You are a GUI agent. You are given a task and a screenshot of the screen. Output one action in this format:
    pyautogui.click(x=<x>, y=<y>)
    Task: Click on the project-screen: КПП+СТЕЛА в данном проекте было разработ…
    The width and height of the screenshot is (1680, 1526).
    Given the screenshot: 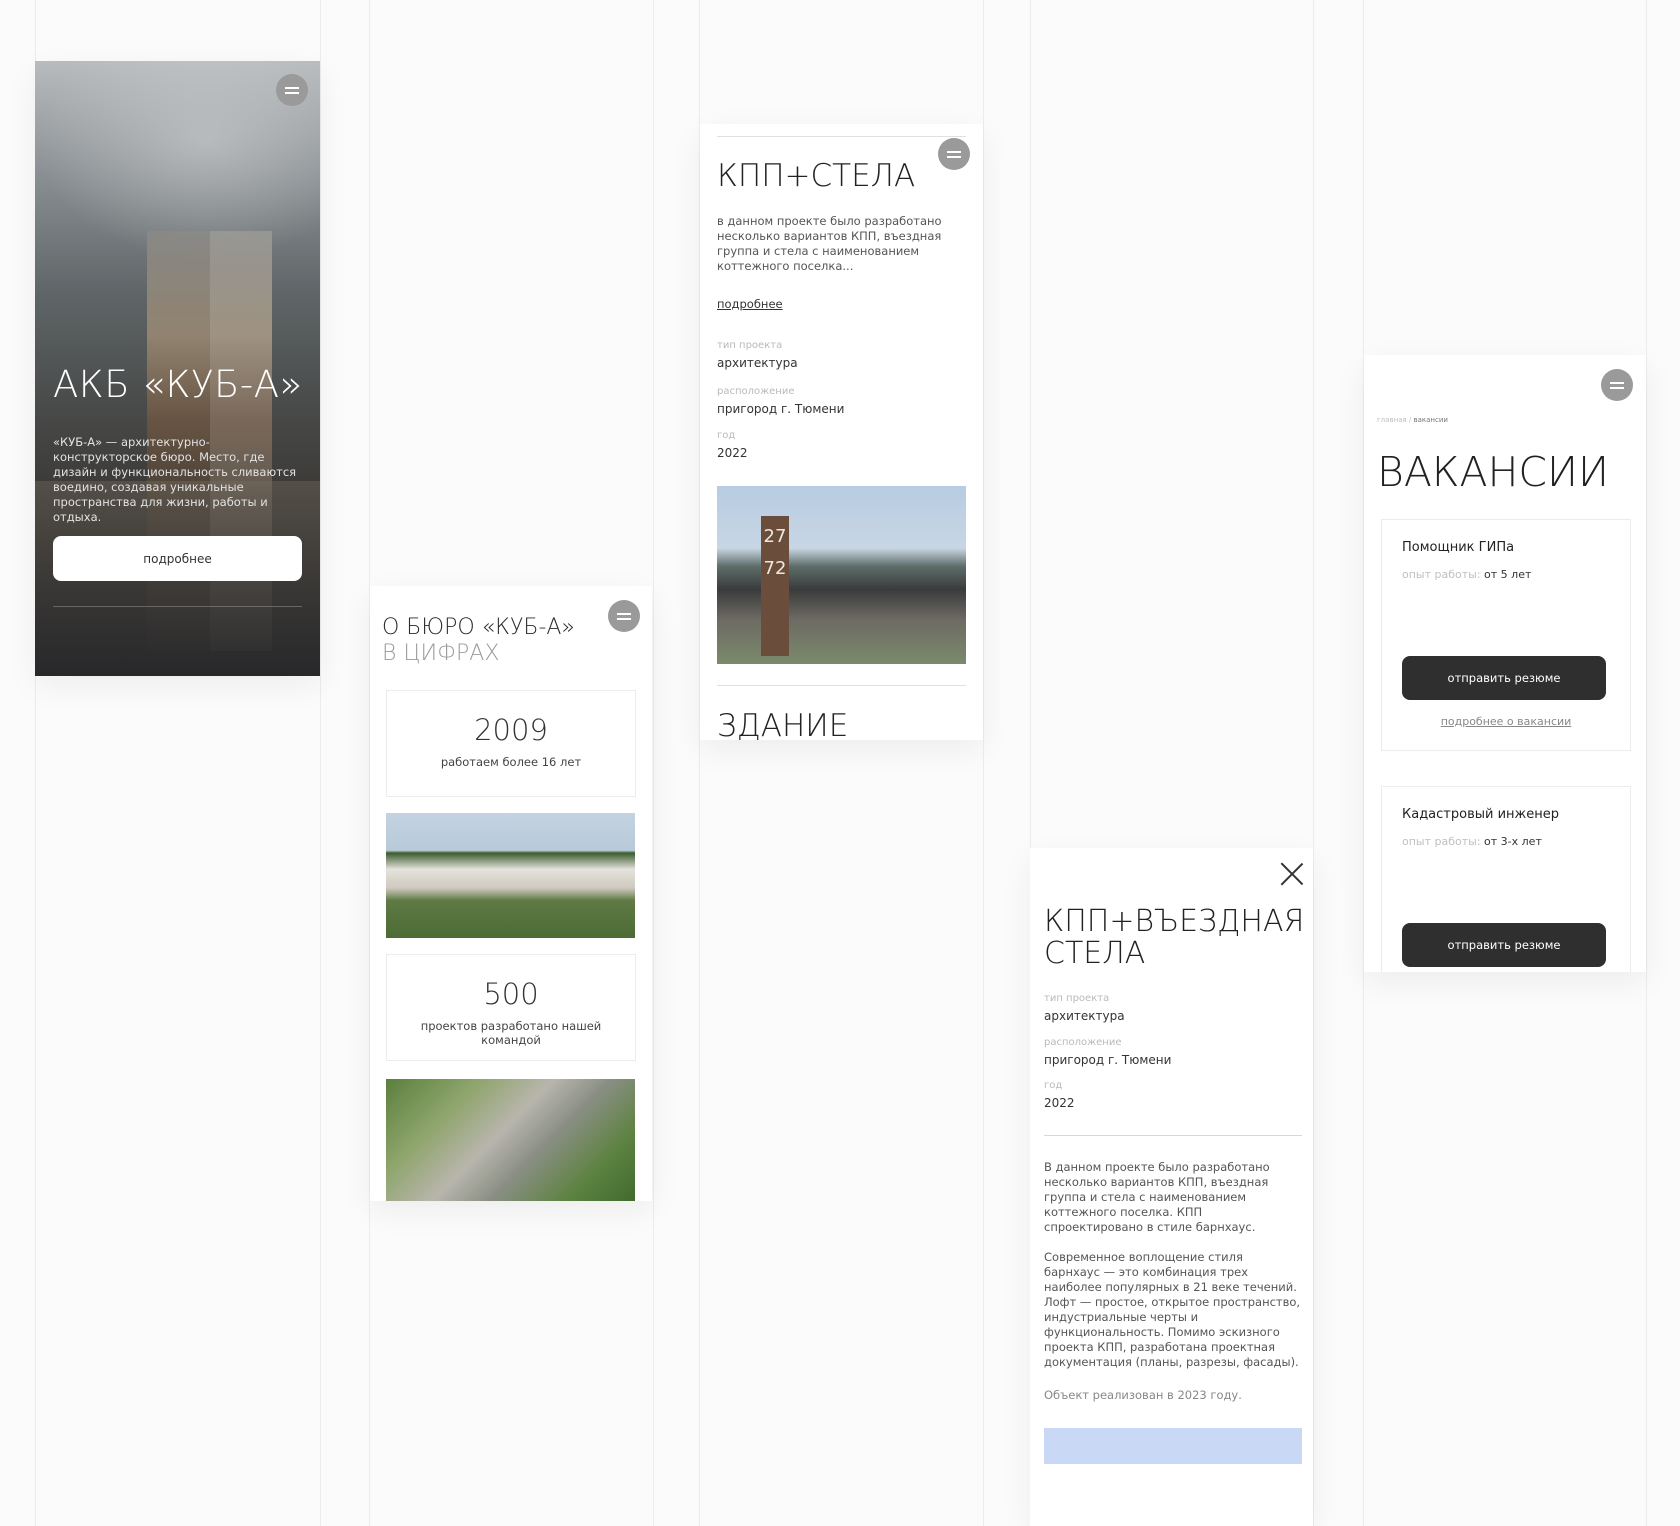 What is the action you would take?
    pyautogui.click(x=841, y=432)
    